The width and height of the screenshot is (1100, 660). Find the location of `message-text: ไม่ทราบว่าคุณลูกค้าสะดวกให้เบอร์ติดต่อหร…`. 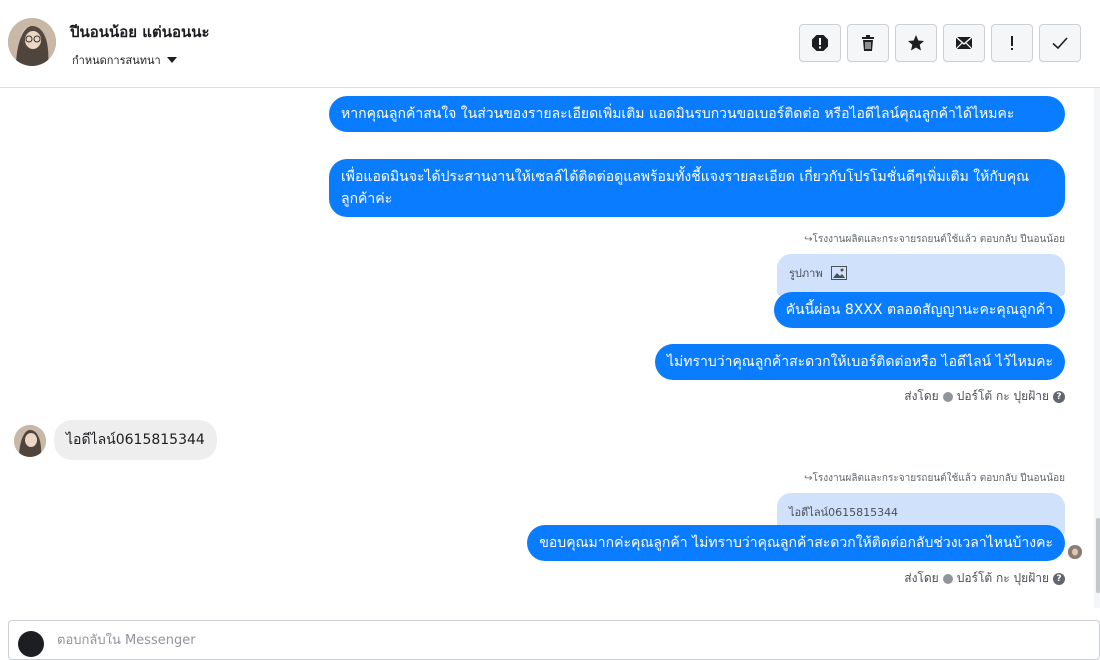

message-text: ไม่ทราบว่าคุณลูกค้าสะดวกให้เบอร์ติดต่อหร… is located at coordinates (859, 362).